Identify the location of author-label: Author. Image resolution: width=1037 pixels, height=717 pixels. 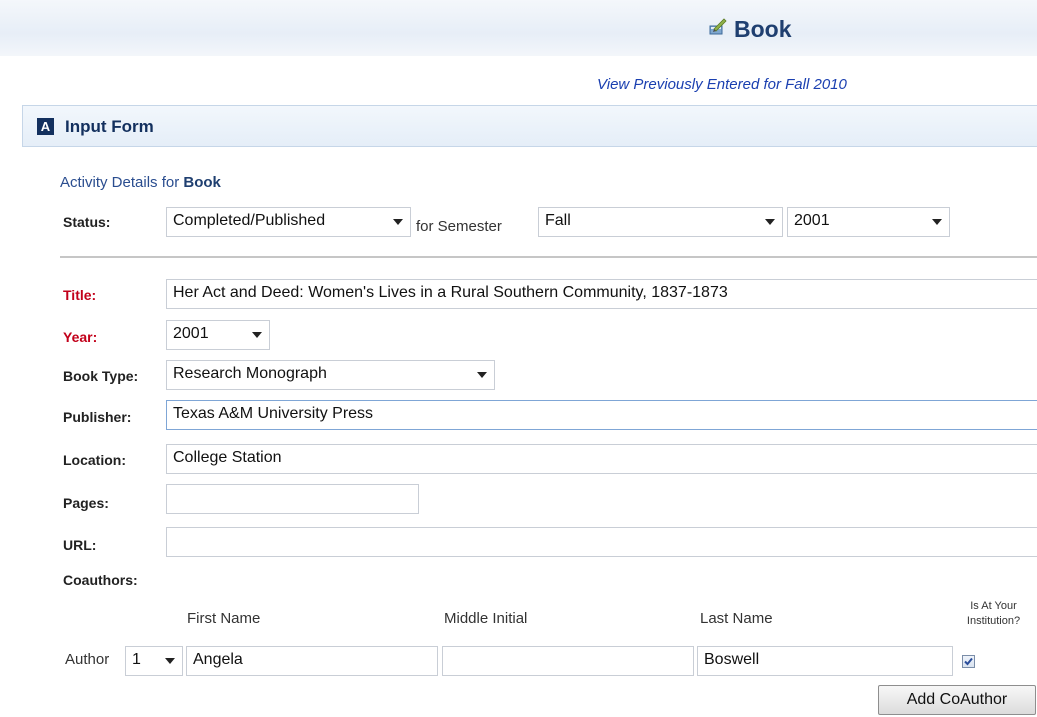
(87, 659).